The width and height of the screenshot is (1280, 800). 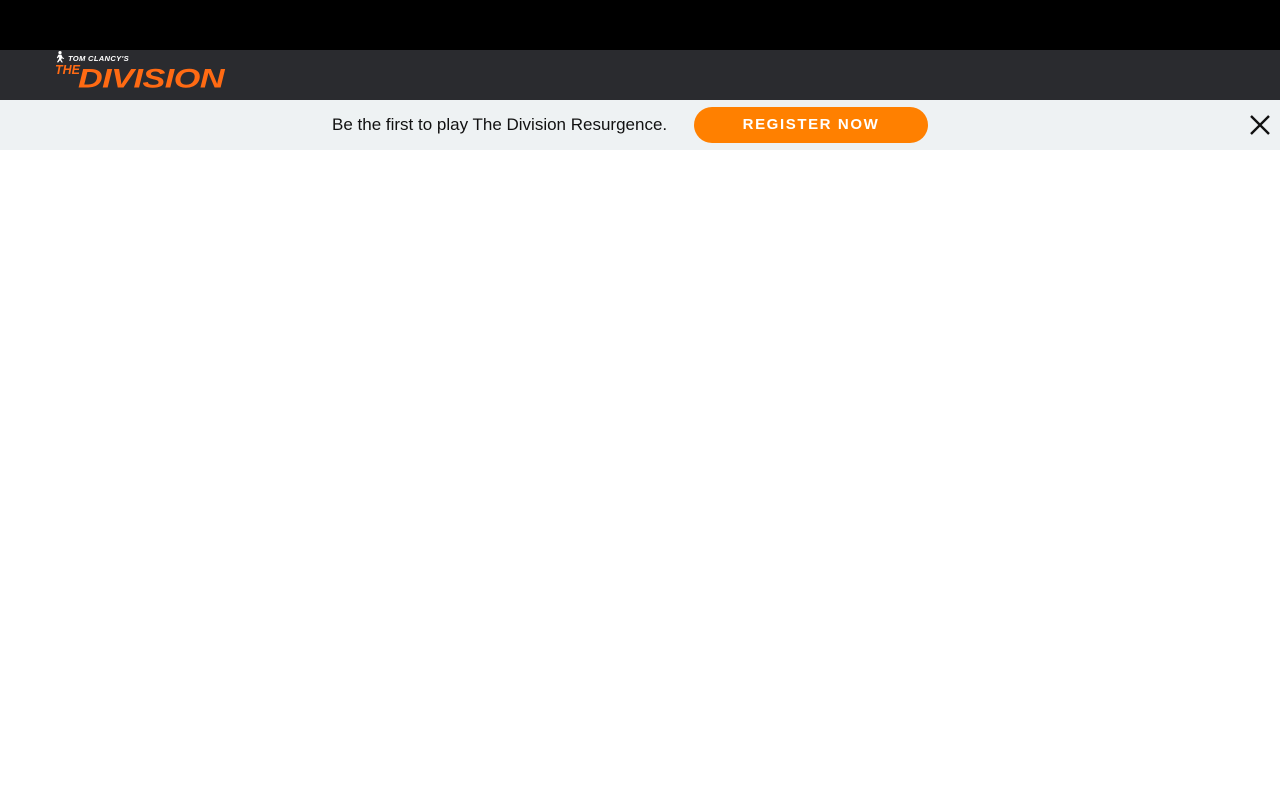 I want to click on logo-the-text: THE, so click(x=68, y=70).